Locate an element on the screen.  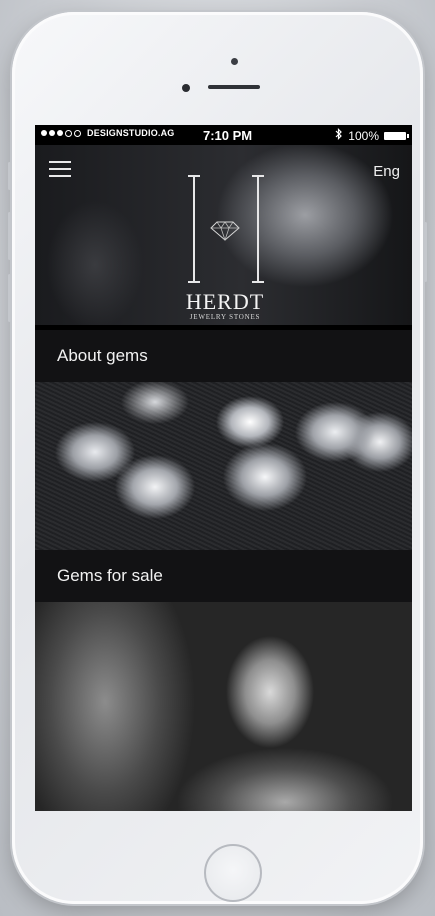
bluetooth-icon is located at coordinates (339, 135).